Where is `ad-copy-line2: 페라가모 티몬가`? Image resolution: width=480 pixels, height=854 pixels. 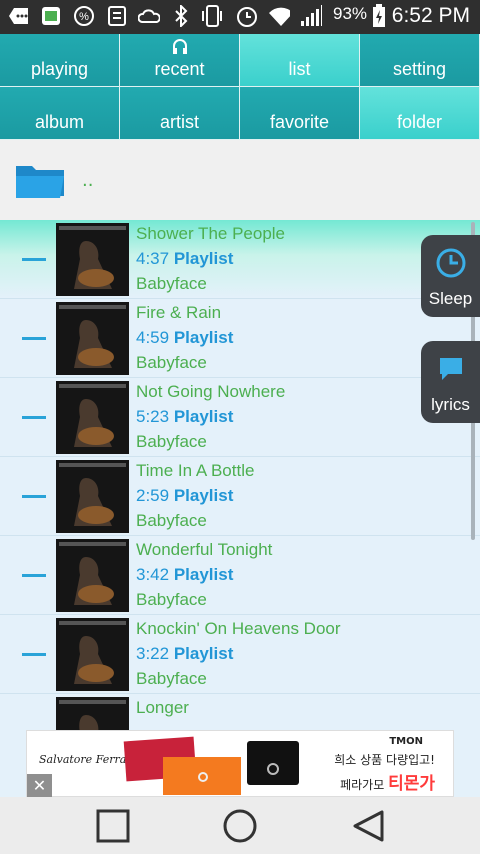
ad-copy-line2: 페라가모 티몬가 is located at coordinates (387, 781).